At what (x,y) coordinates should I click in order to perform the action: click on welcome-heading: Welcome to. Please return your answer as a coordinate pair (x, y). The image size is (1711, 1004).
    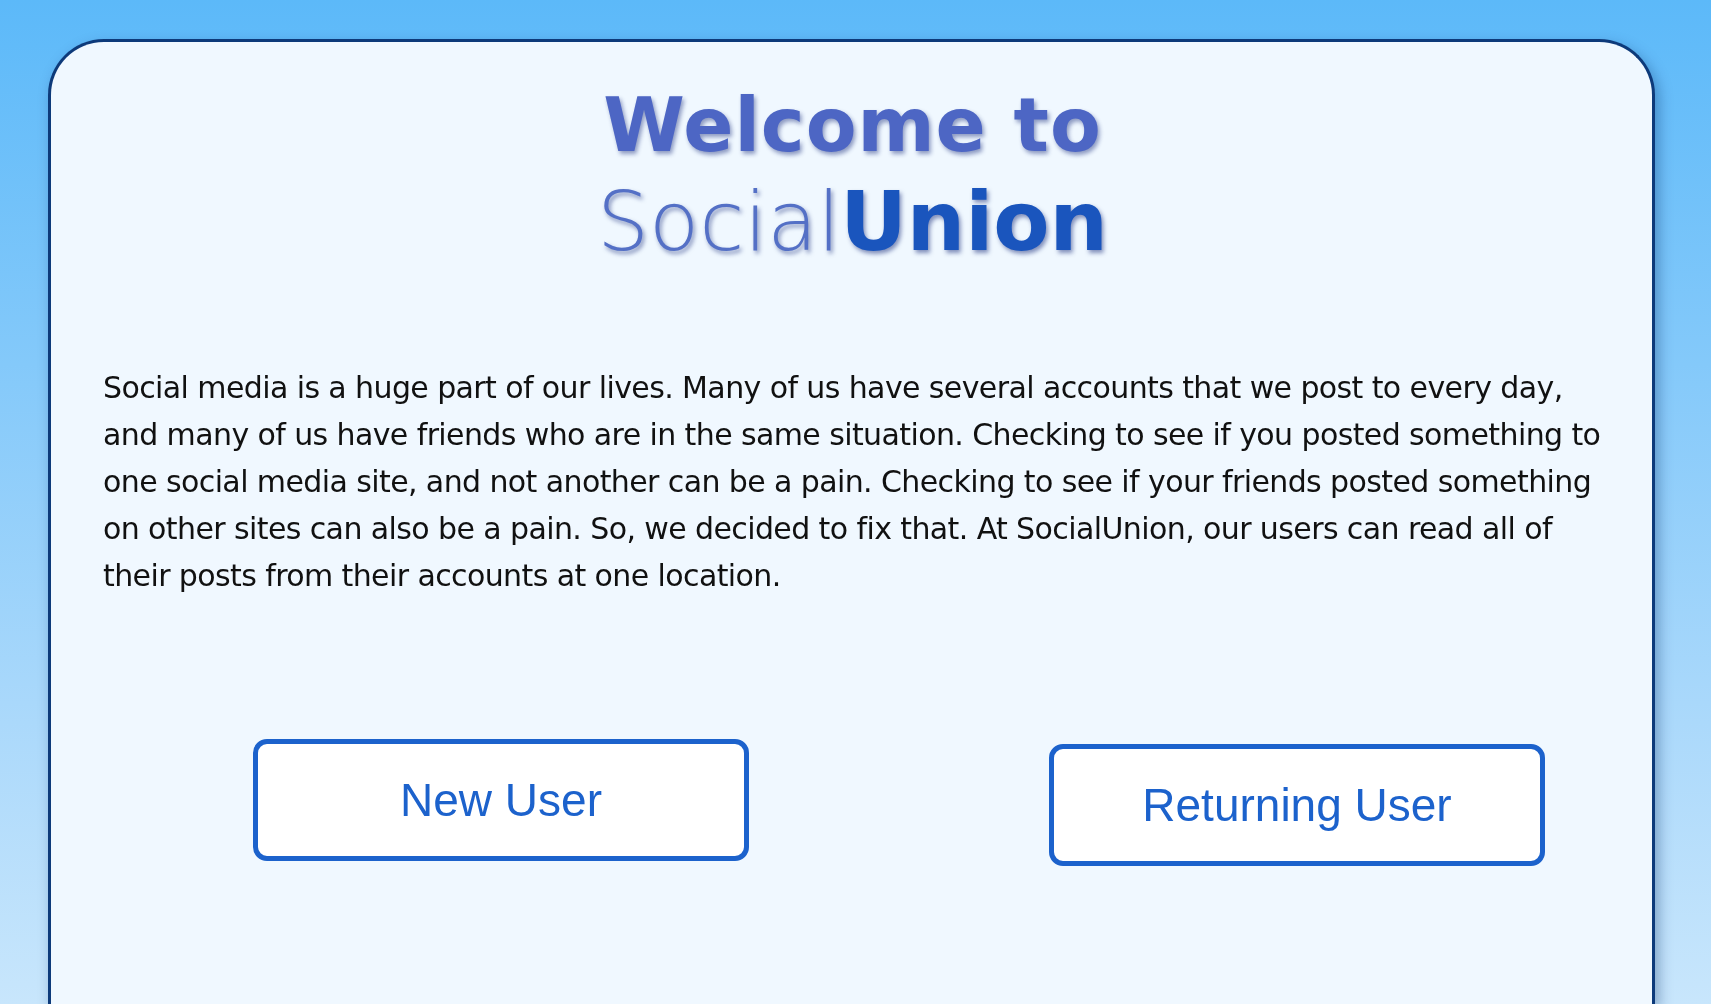
    Looking at the image, I should click on (852, 125).